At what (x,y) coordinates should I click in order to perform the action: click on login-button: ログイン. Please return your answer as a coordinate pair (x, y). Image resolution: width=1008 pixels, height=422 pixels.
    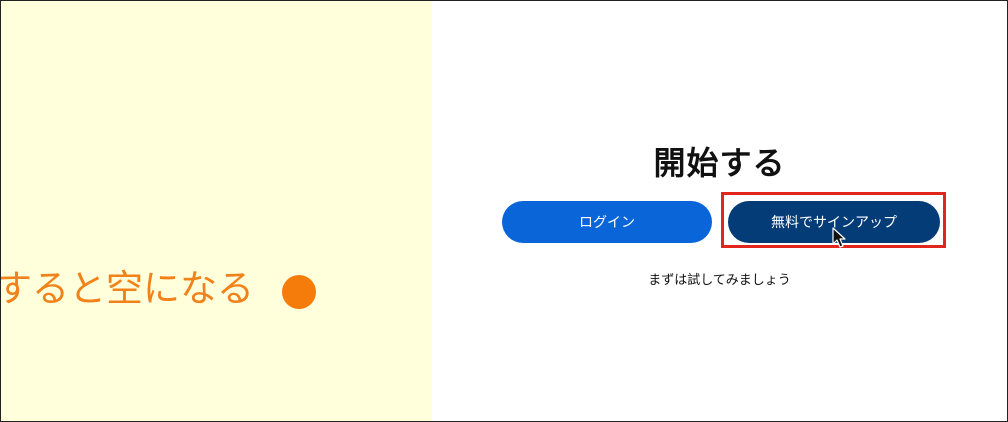
    Looking at the image, I should click on (607, 222).